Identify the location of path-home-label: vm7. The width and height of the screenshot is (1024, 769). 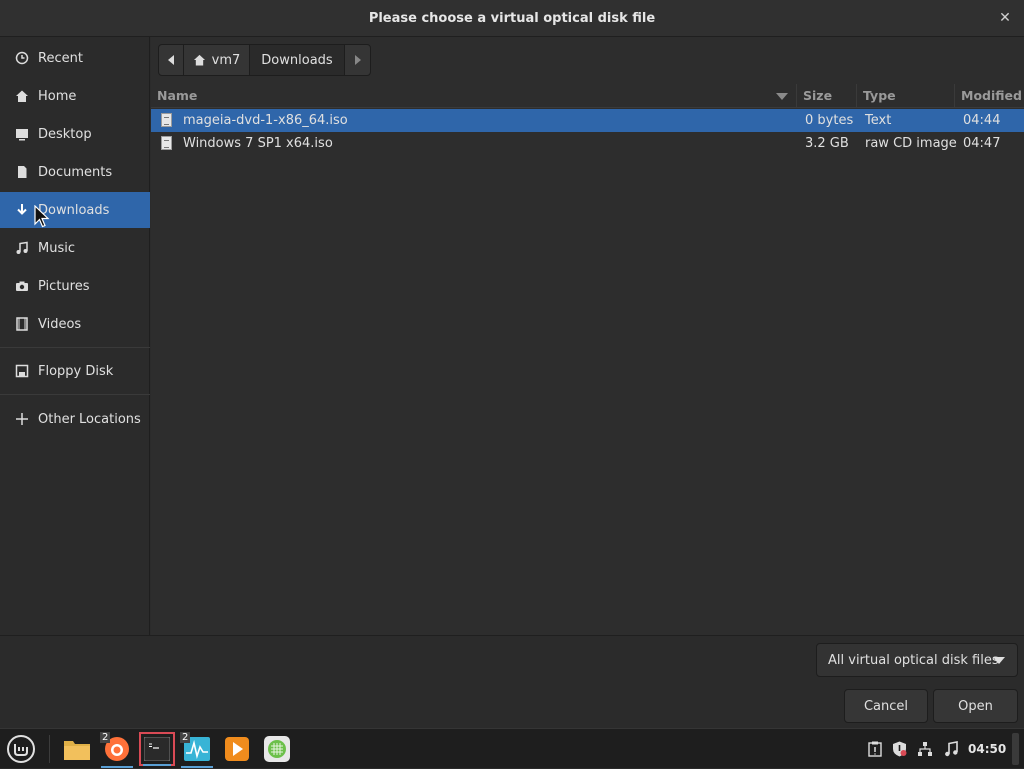
(226, 60).